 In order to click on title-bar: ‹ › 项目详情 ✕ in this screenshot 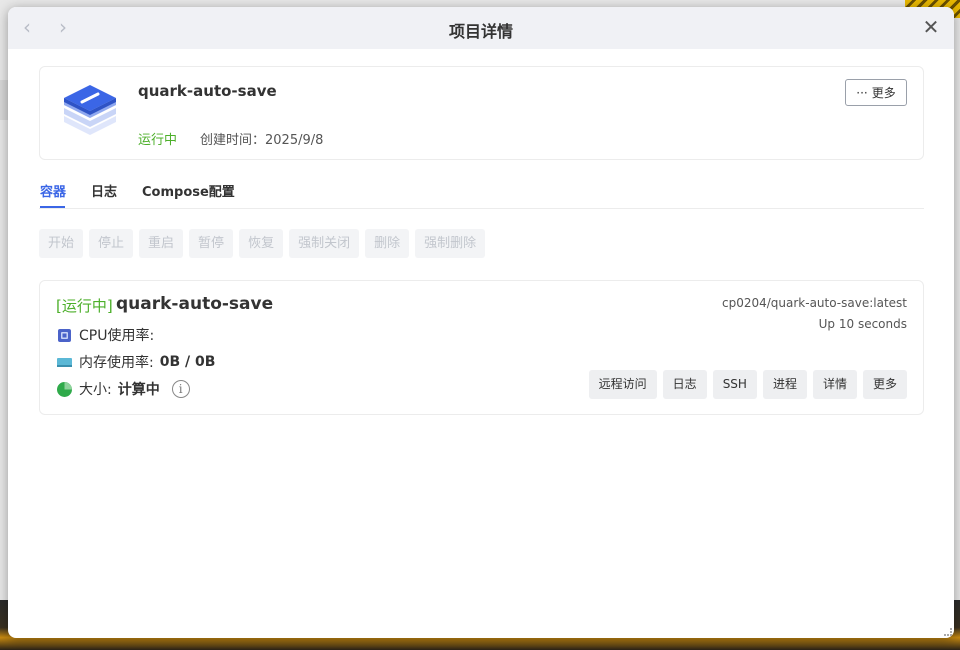, I will do `click(481, 28)`.